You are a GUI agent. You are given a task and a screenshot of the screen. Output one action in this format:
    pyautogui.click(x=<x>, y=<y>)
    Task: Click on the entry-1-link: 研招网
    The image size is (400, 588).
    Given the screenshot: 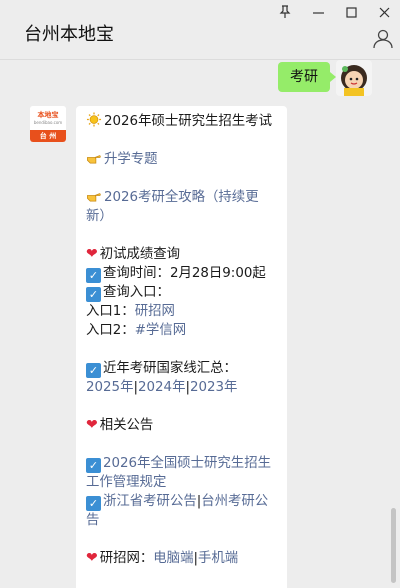 What is the action you would take?
    pyautogui.click(x=155, y=311)
    